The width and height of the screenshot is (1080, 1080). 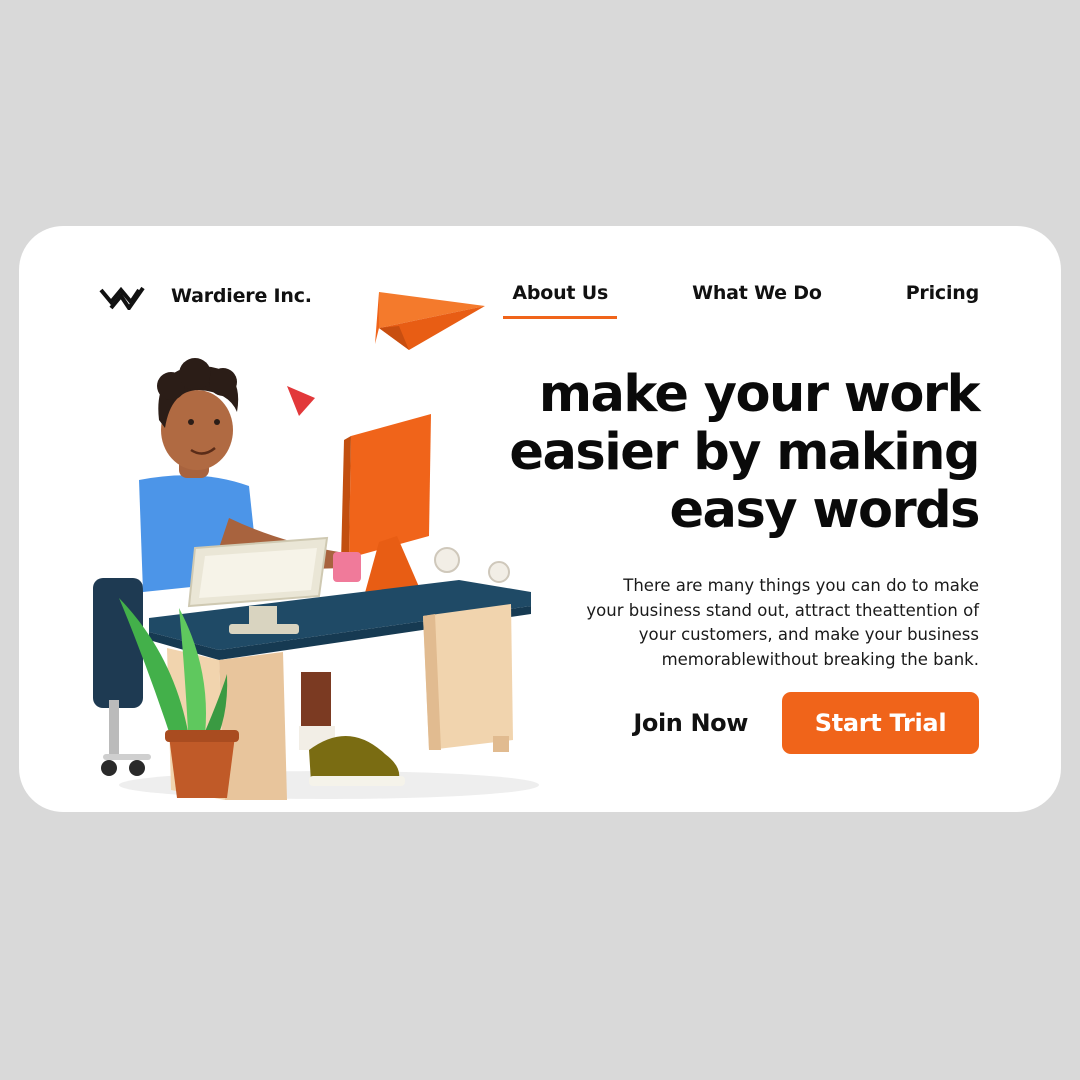 What do you see at coordinates (820, 659) in the screenshot?
I see `description-line: memorablewithout breaking the bank.` at bounding box center [820, 659].